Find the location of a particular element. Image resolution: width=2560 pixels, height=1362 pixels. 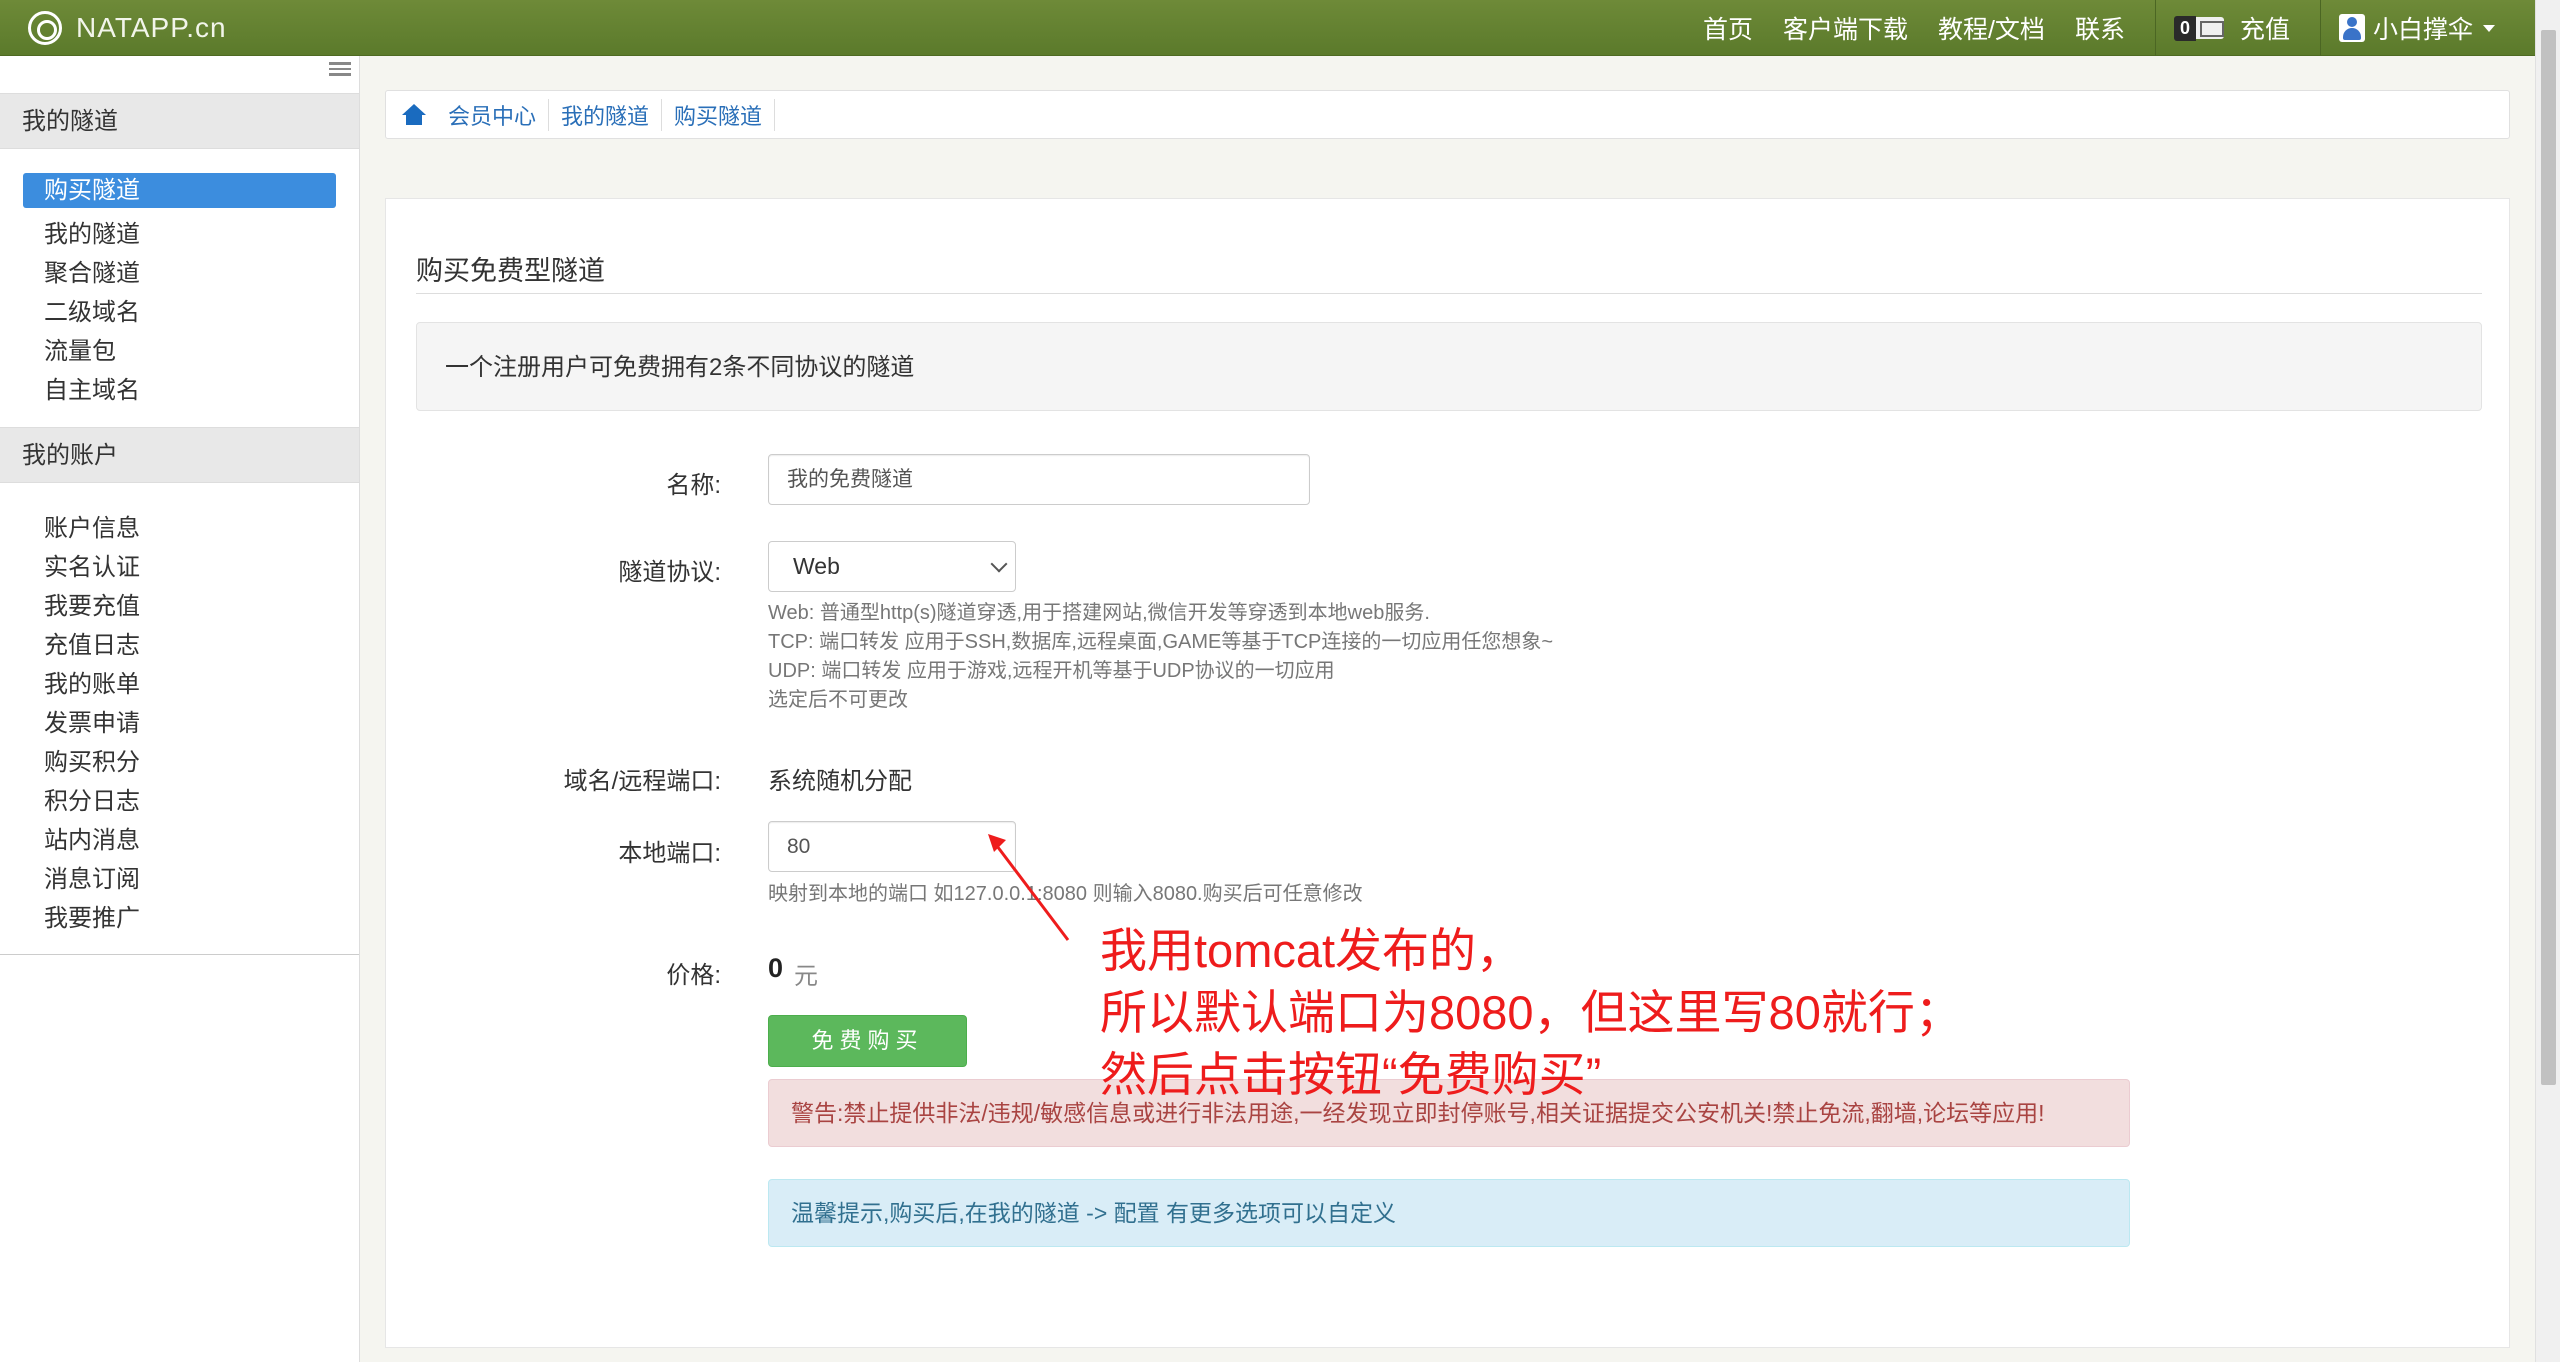

domain-label: 域名/远程端口: is located at coordinates (642, 781).